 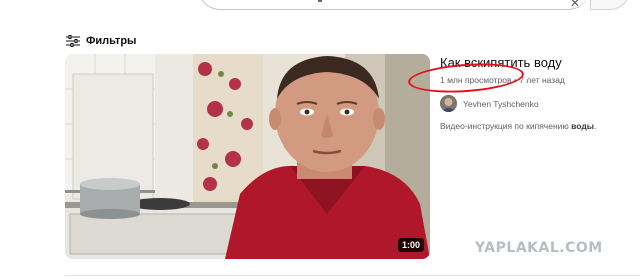 I want to click on search-button, so click(x=610, y=5).